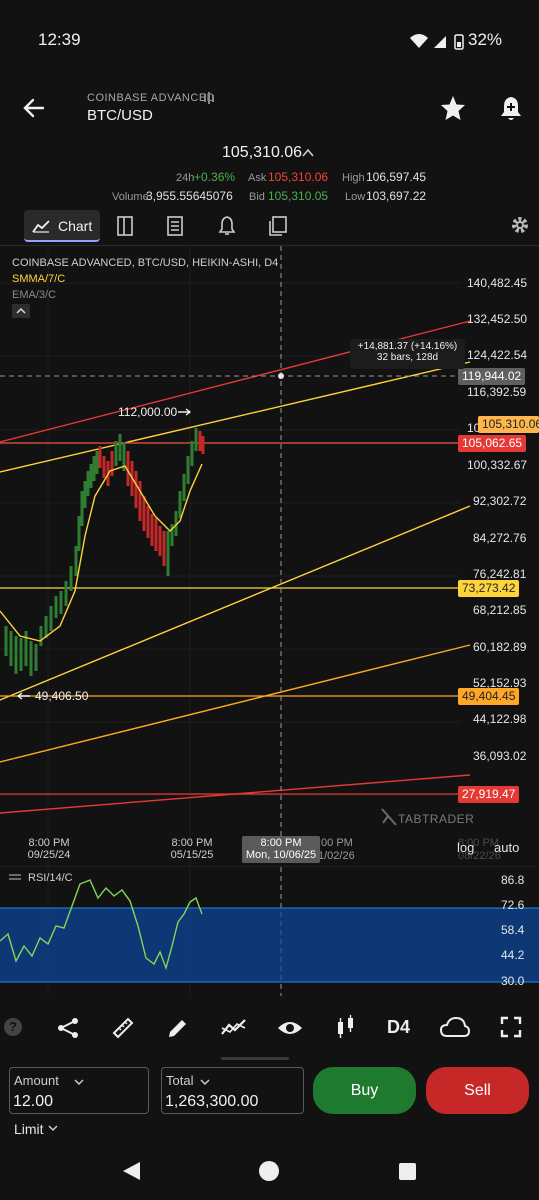 This screenshot has width=539, height=1200. I want to click on annotation-low-label: 49,406.50, so click(62, 696).